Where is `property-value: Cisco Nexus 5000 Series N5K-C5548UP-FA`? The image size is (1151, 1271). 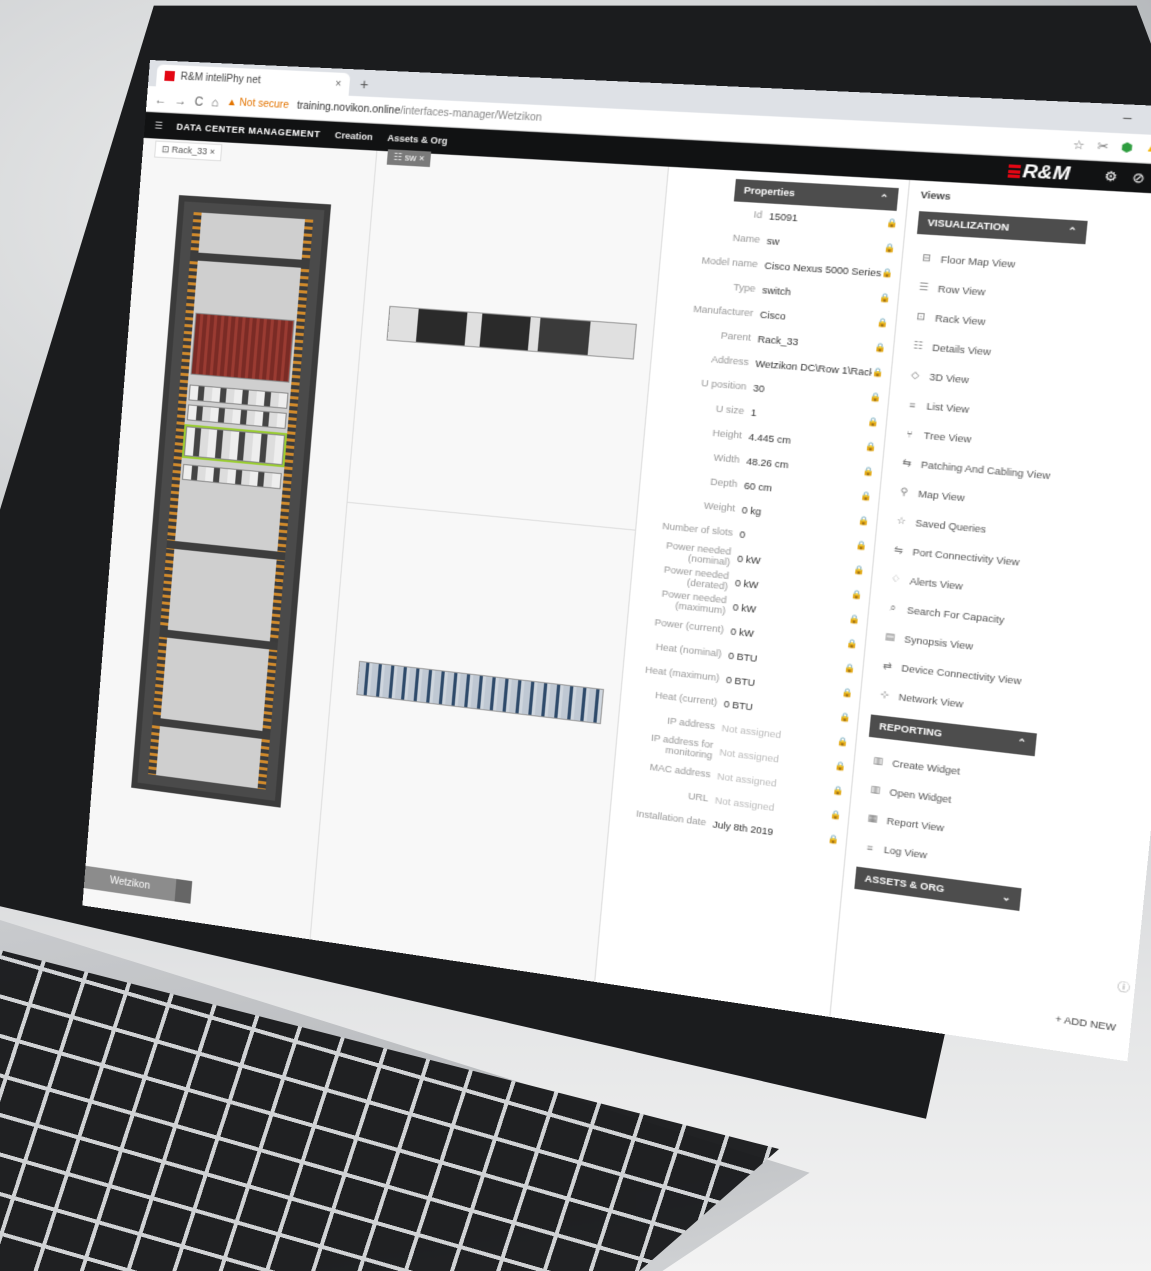 property-value: Cisco Nexus 5000 Series N5K-C5548UP-FA is located at coordinates (823, 269).